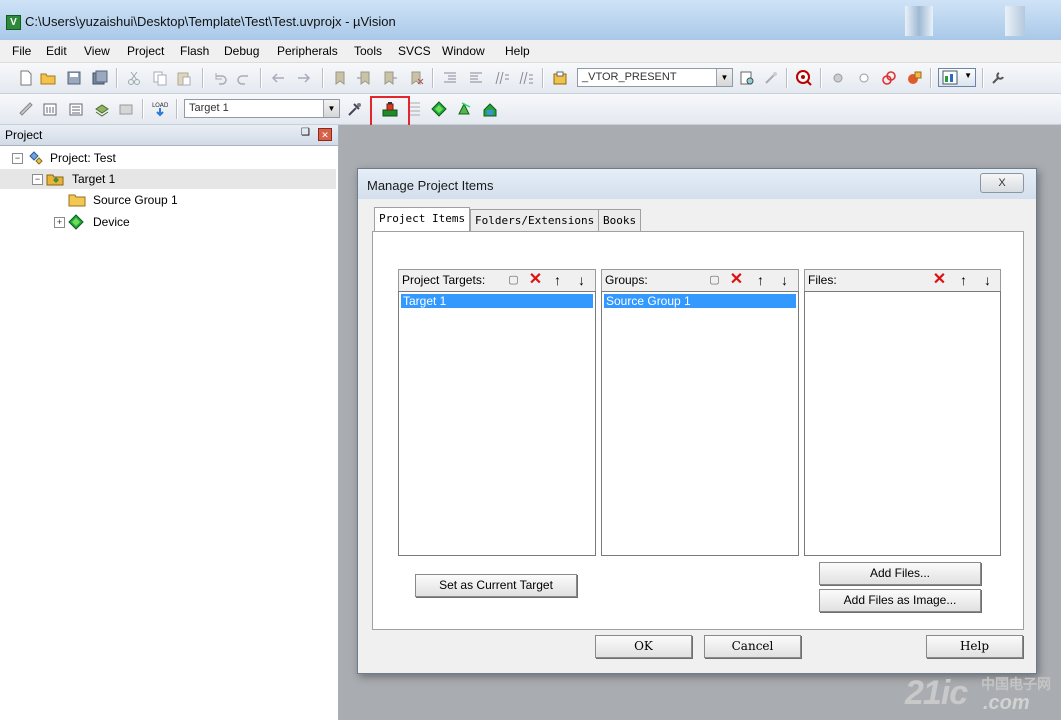 This screenshot has width=1061, height=720. I want to click on incremental-find-icon, so click(771, 78).